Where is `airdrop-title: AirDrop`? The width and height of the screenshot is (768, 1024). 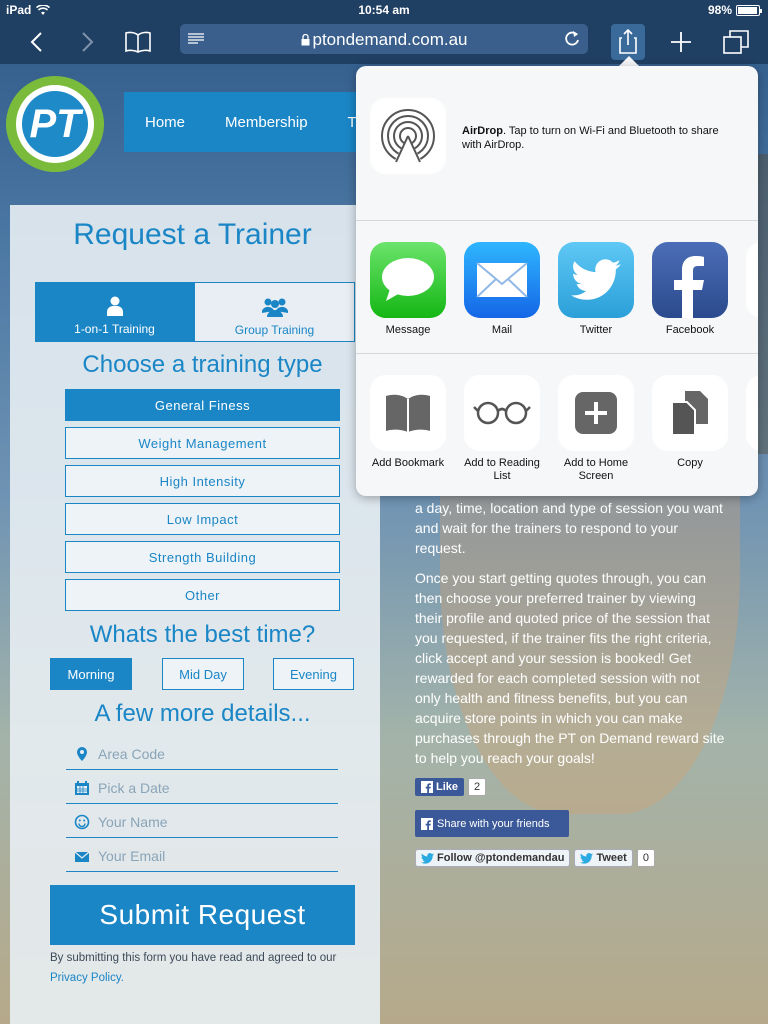
airdrop-title: AirDrop is located at coordinates (482, 131).